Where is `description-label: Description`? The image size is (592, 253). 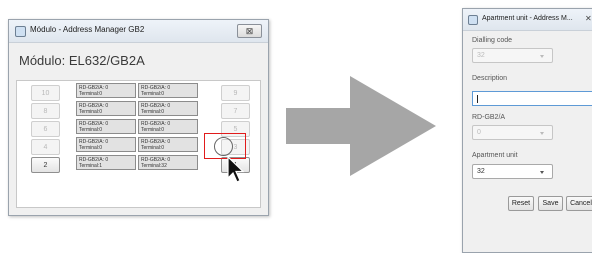
description-label: Description is located at coordinates (490, 78).